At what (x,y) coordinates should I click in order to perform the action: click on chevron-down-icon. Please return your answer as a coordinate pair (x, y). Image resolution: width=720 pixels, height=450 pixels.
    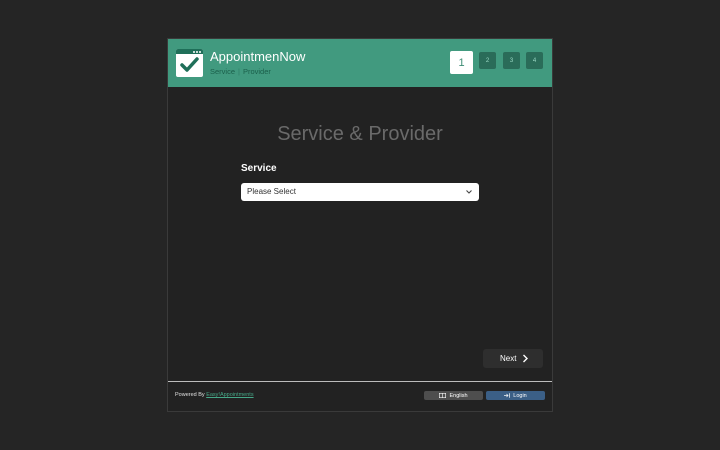
    Looking at the image, I should click on (469, 192).